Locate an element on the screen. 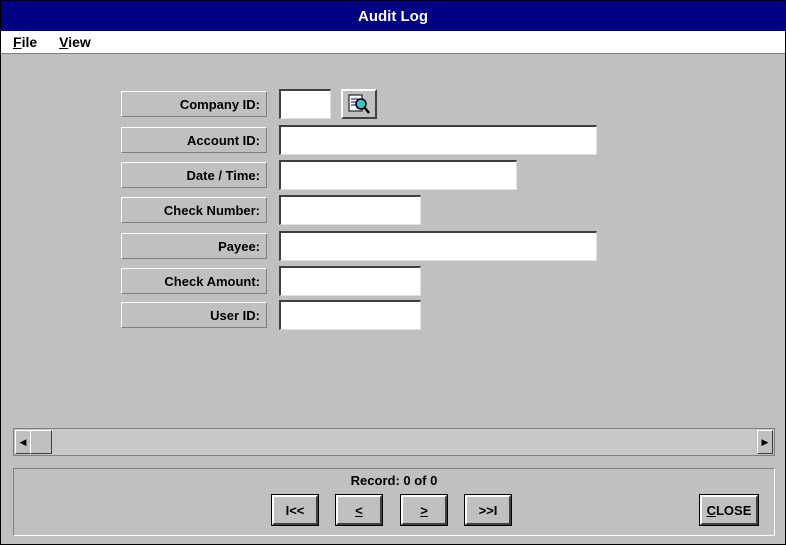 Image resolution: width=786 pixels, height=545 pixels. menu-file-accel: F is located at coordinates (17, 42).